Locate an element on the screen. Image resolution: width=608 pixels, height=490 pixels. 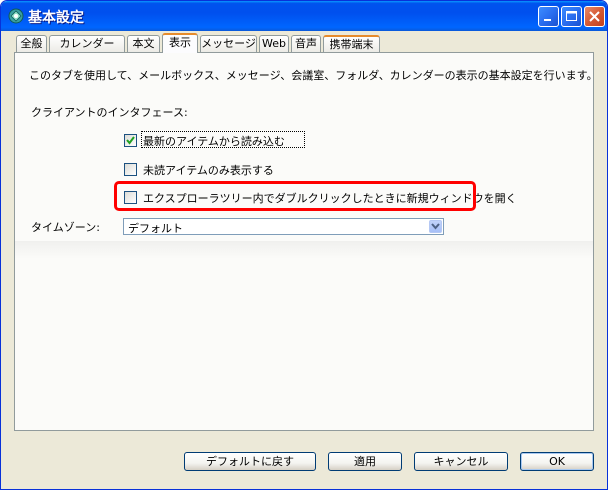
title-bar: 基本設定 is located at coordinates (304, 16).